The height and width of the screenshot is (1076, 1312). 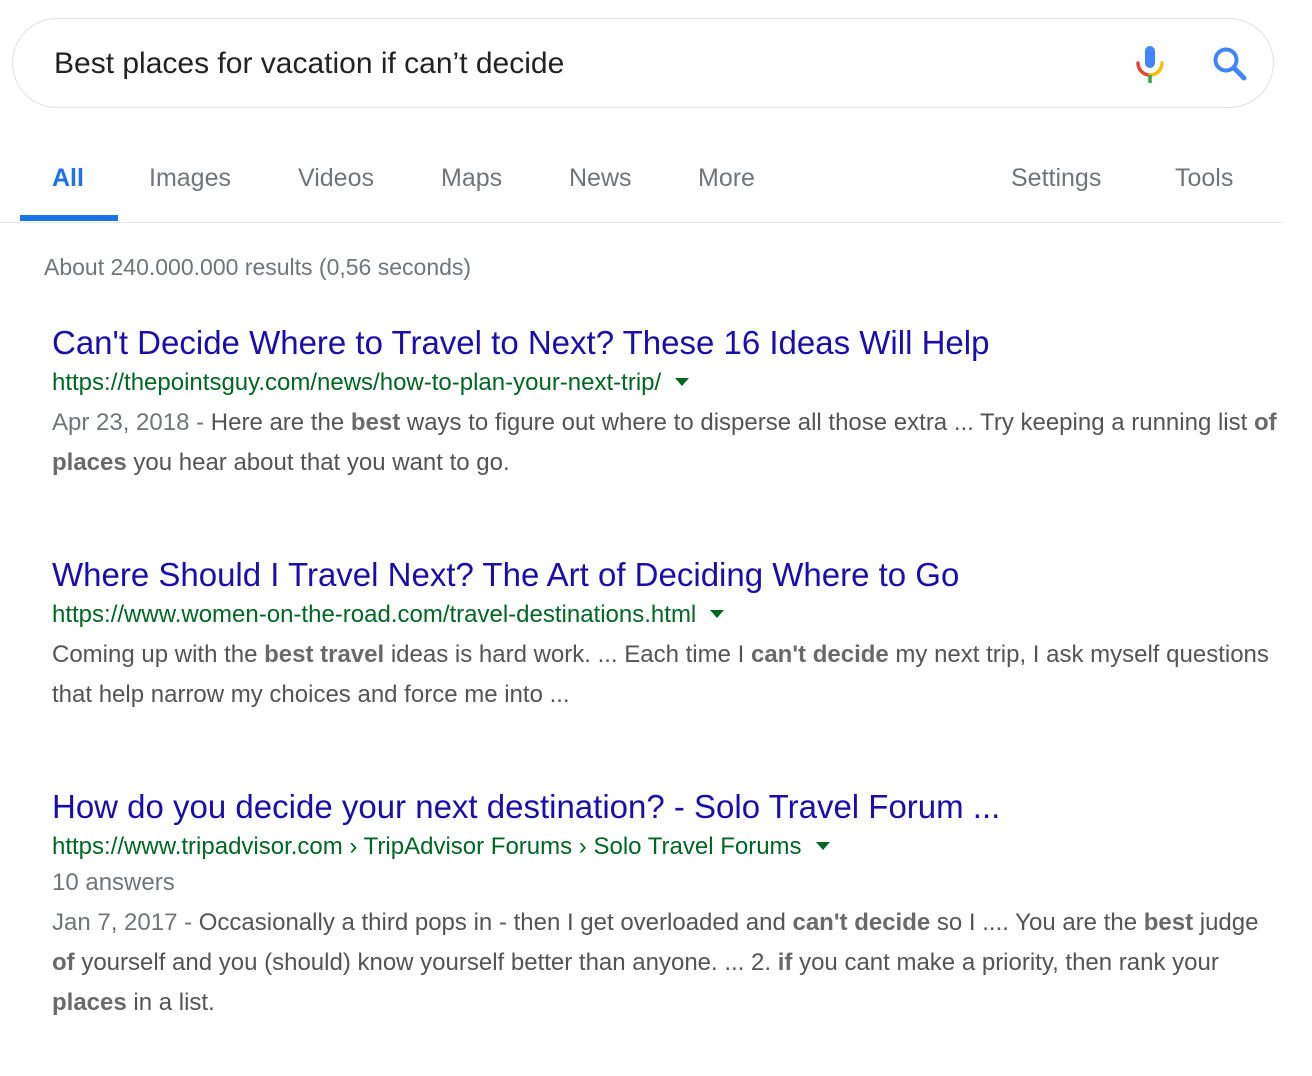 I want to click on result-date: Apr 23, 2018, so click(x=121, y=422).